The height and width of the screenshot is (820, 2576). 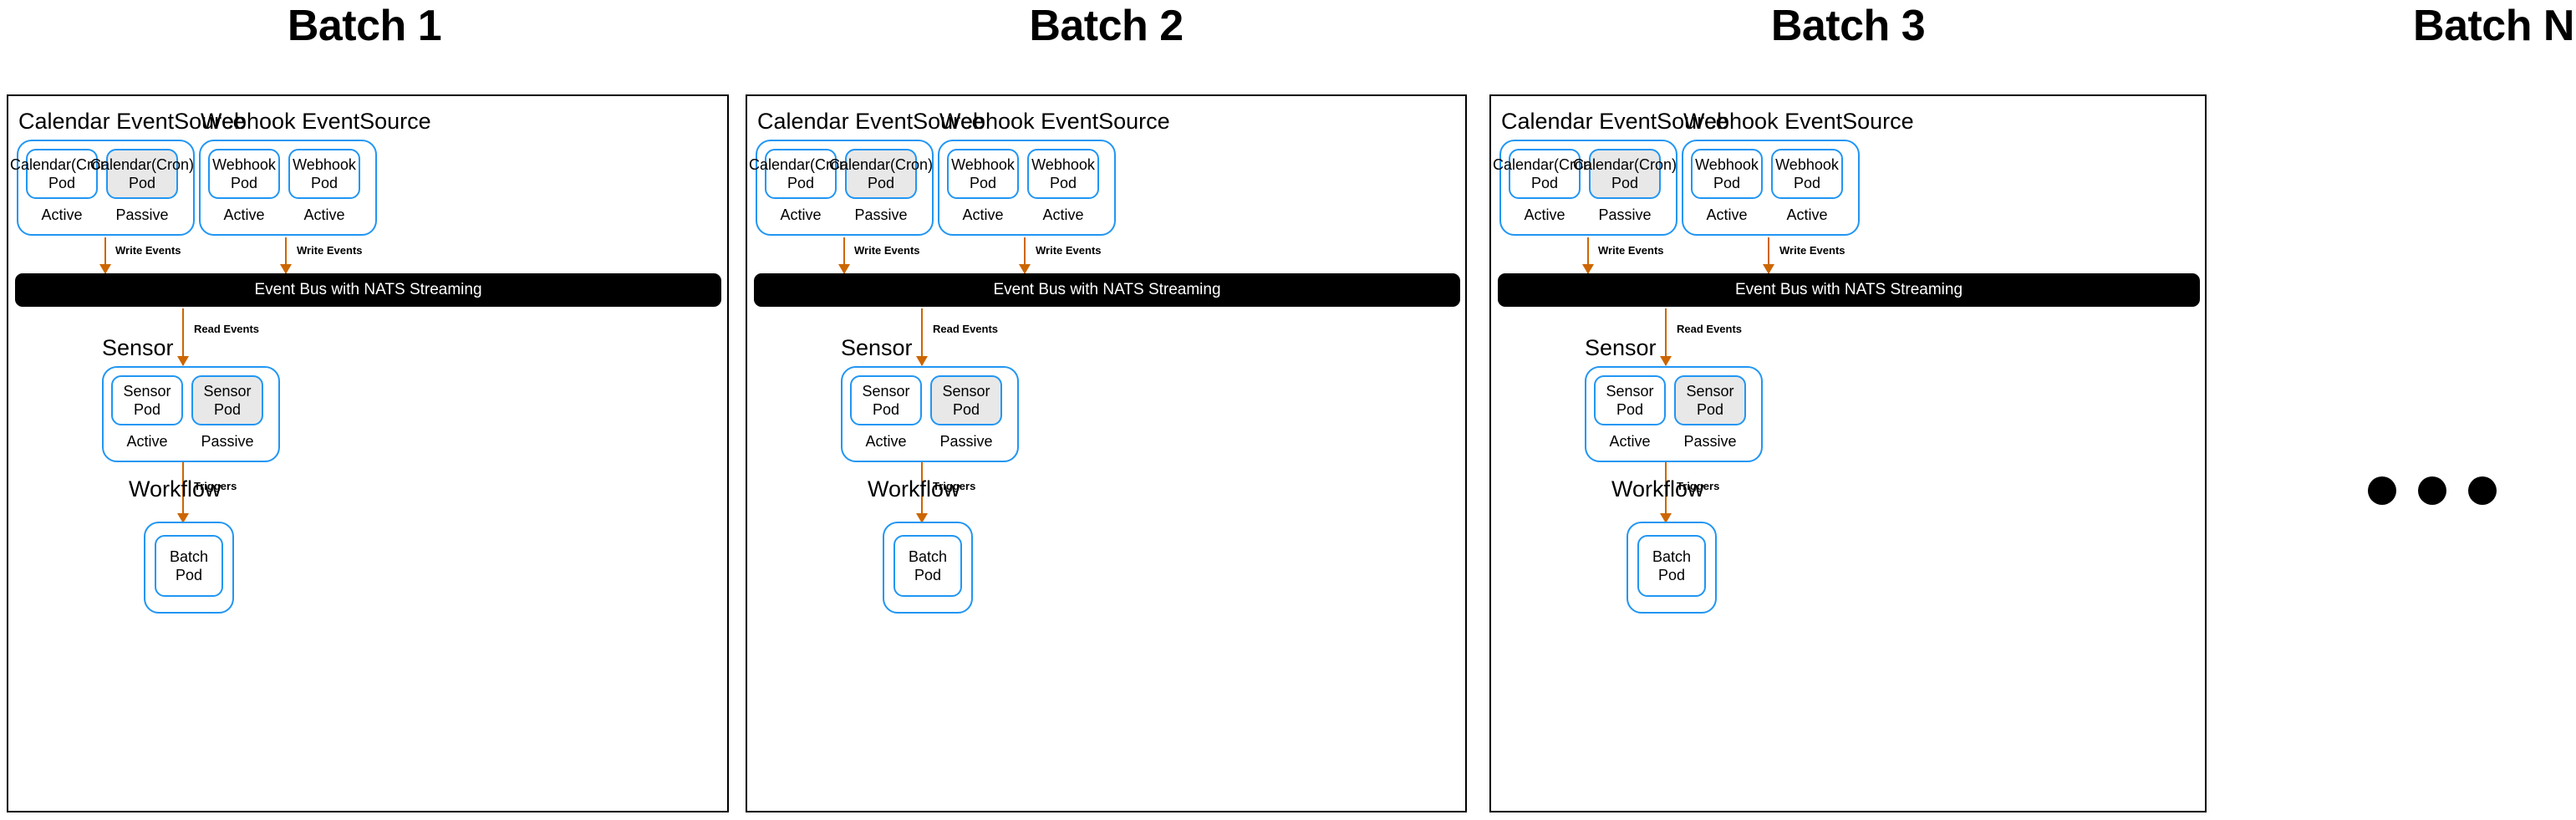 What do you see at coordinates (1807, 215) in the screenshot?
I see `state-active-webhook-b-3: Active` at bounding box center [1807, 215].